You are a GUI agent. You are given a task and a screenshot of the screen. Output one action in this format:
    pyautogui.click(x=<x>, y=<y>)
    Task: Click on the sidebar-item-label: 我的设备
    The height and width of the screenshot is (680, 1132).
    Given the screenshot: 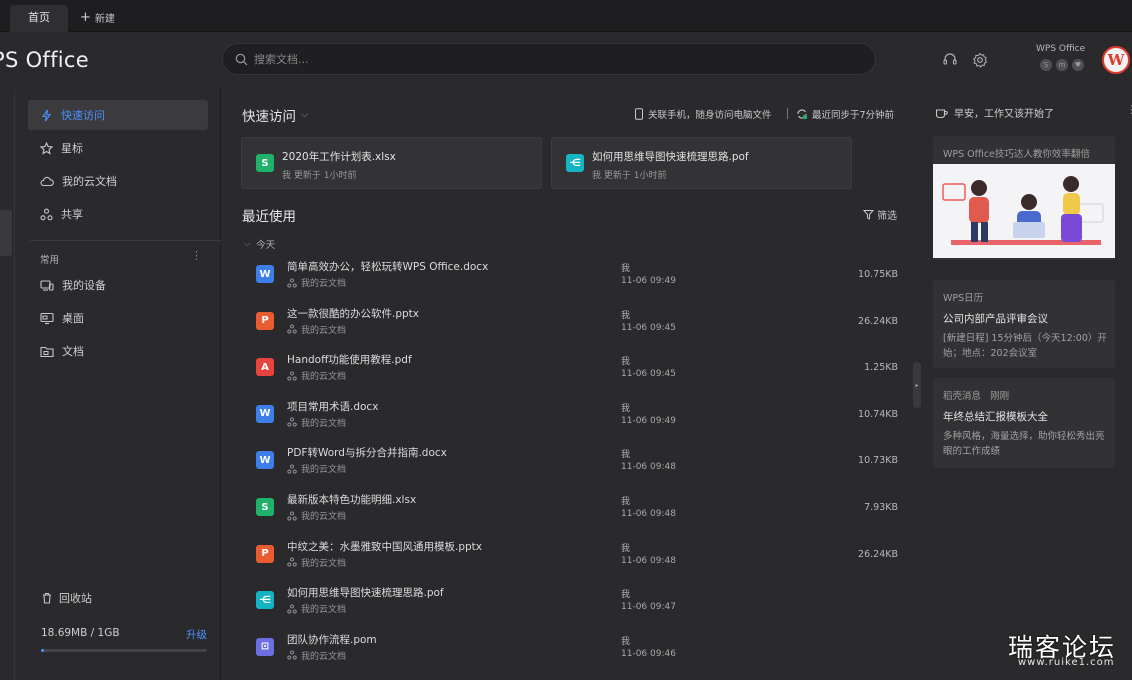 What is the action you would take?
    pyautogui.click(x=84, y=285)
    